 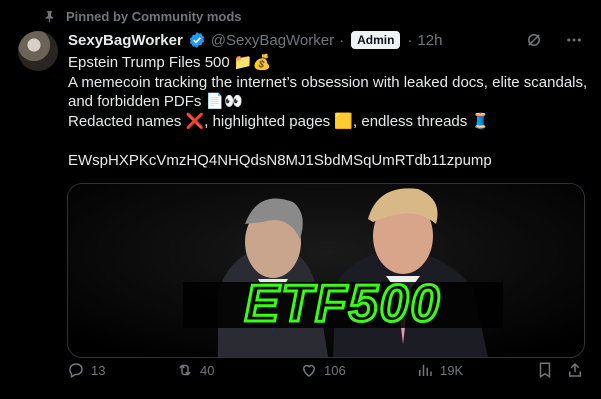 What do you see at coordinates (155, 101) in the screenshot?
I see `post-line: and forbidden PDFs 📄👀` at bounding box center [155, 101].